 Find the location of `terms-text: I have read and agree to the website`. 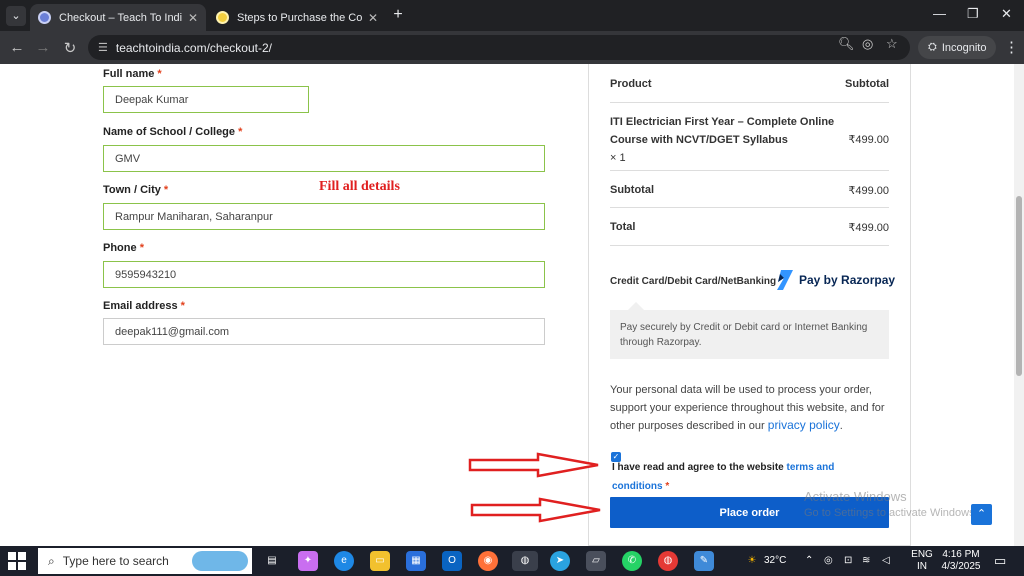

terms-text: I have read and agree to the website is located at coordinates (699, 467).